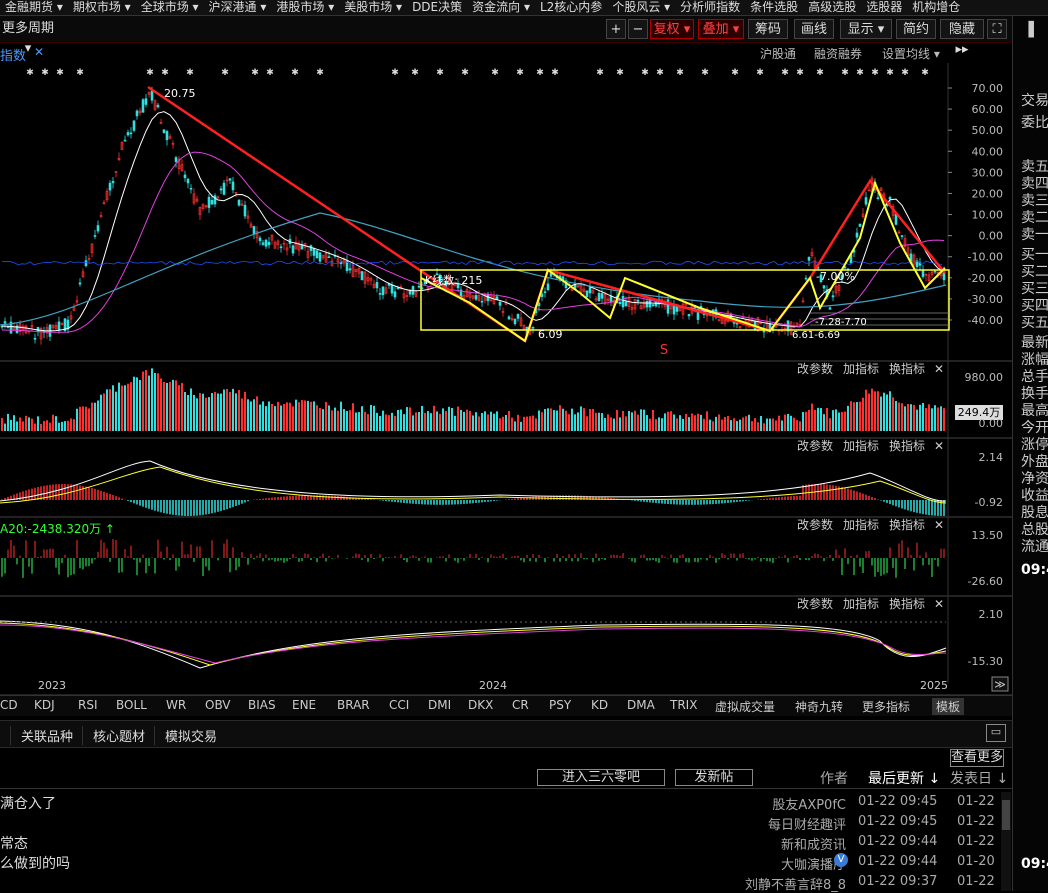 The height and width of the screenshot is (893, 1048). Describe the element at coordinates (102, 7) in the screenshot. I see `menu-item: 期权市场 ▾` at that location.